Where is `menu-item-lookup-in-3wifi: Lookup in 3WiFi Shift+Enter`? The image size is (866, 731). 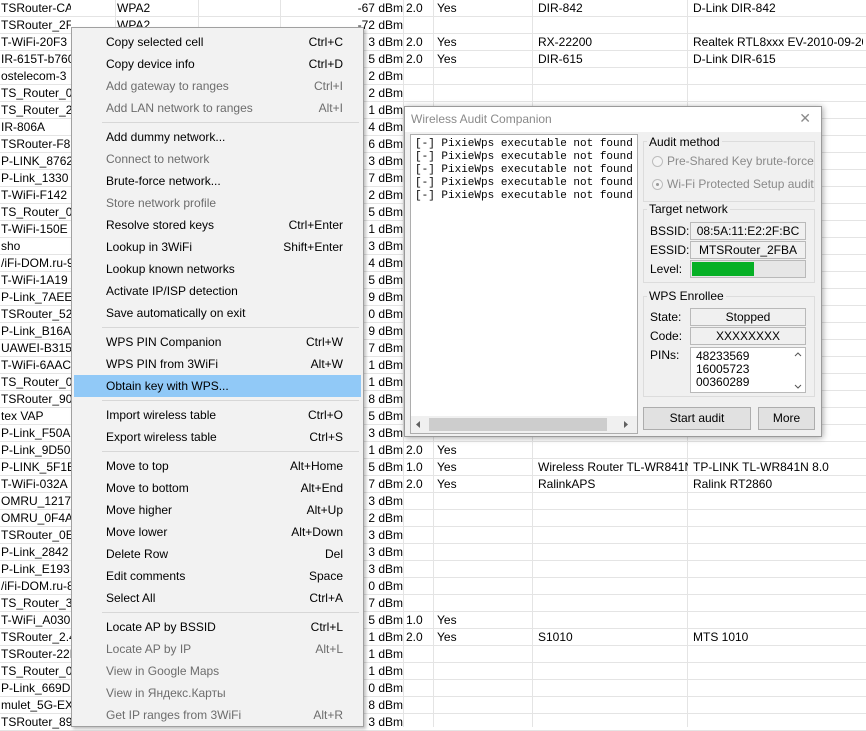
menu-item-lookup-in-3wifi: Lookup in 3WiFi Shift+Enter is located at coordinates (217, 247).